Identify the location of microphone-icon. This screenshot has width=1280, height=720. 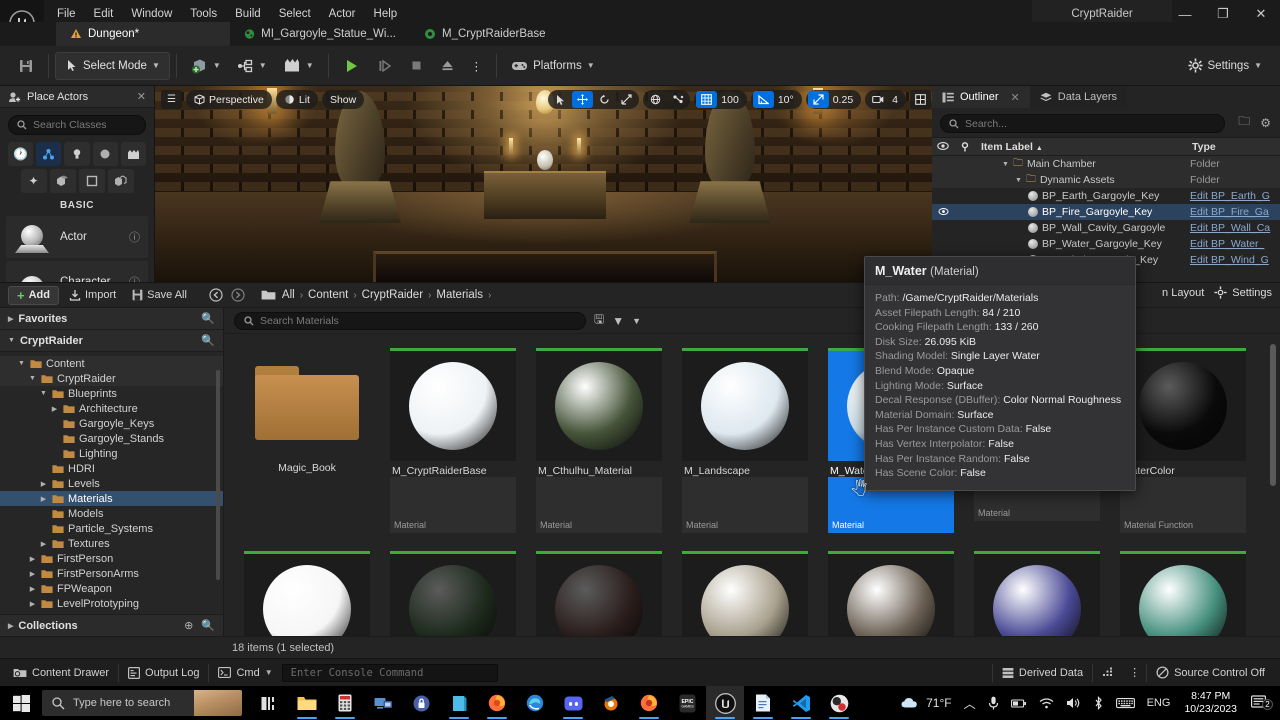
(993, 703).